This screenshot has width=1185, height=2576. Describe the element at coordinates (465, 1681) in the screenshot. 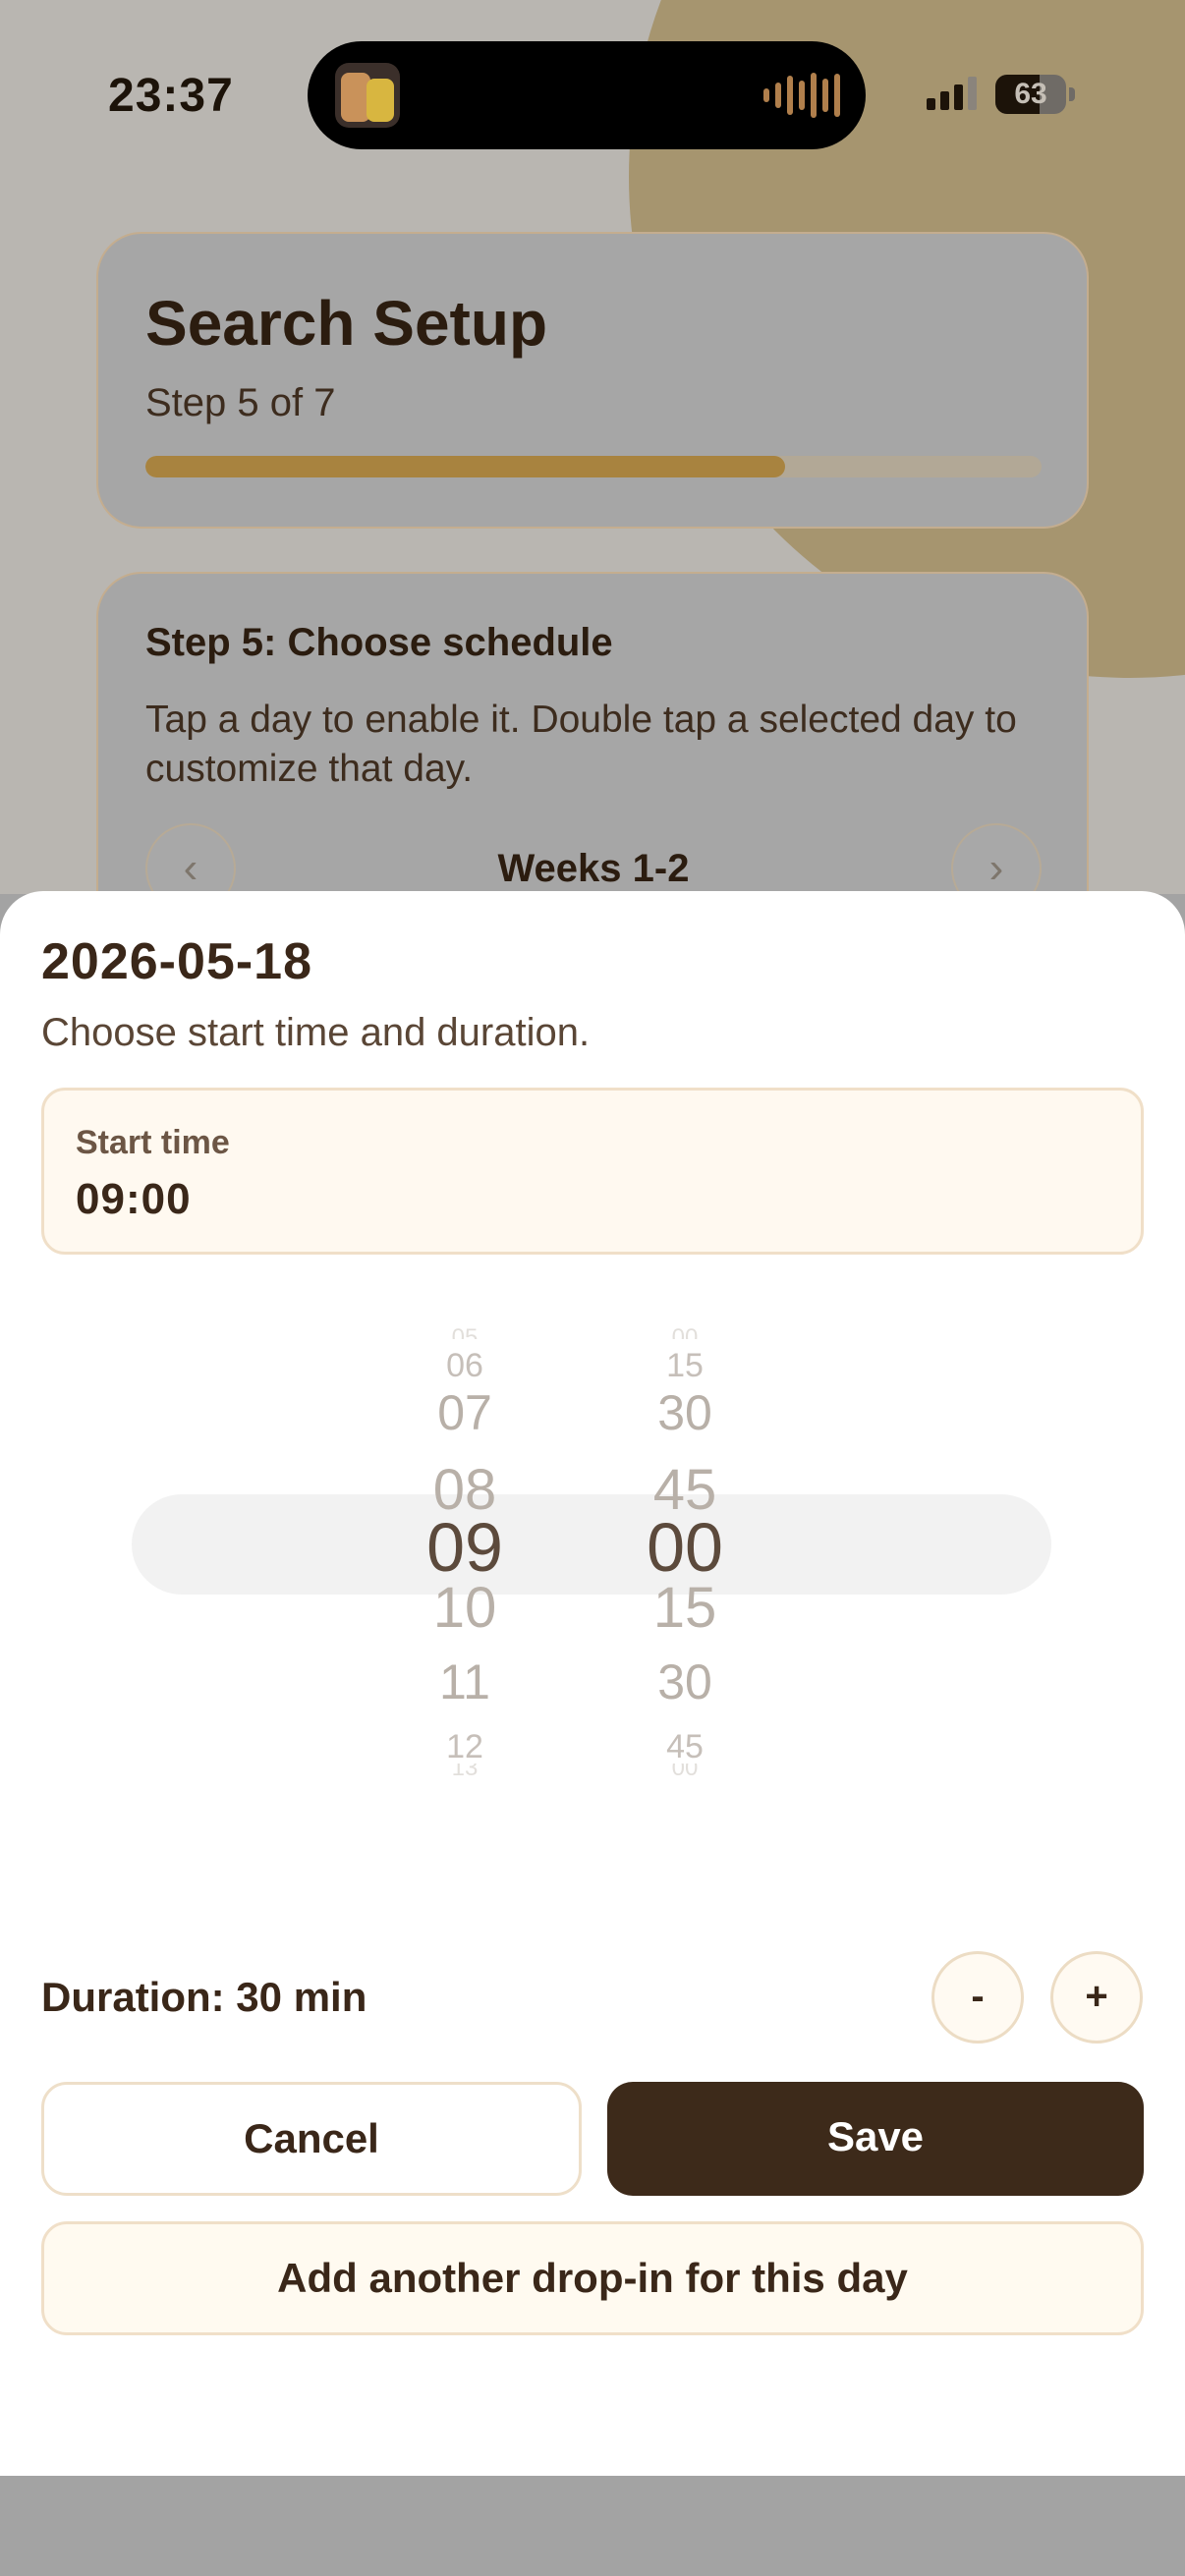

I see `hour-option: 11` at that location.